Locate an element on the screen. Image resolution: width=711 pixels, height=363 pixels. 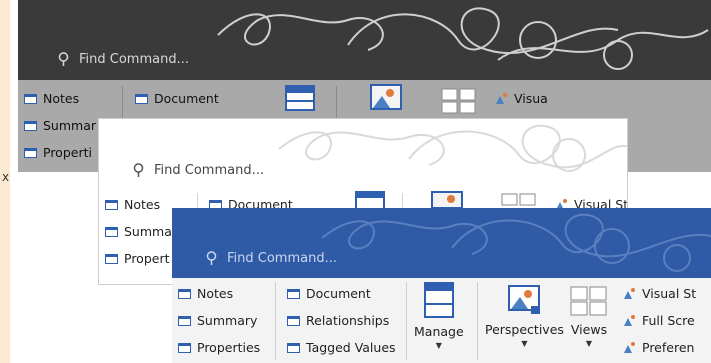
column-notes: Notes Summary Properties is located at coordinates (219, 320).